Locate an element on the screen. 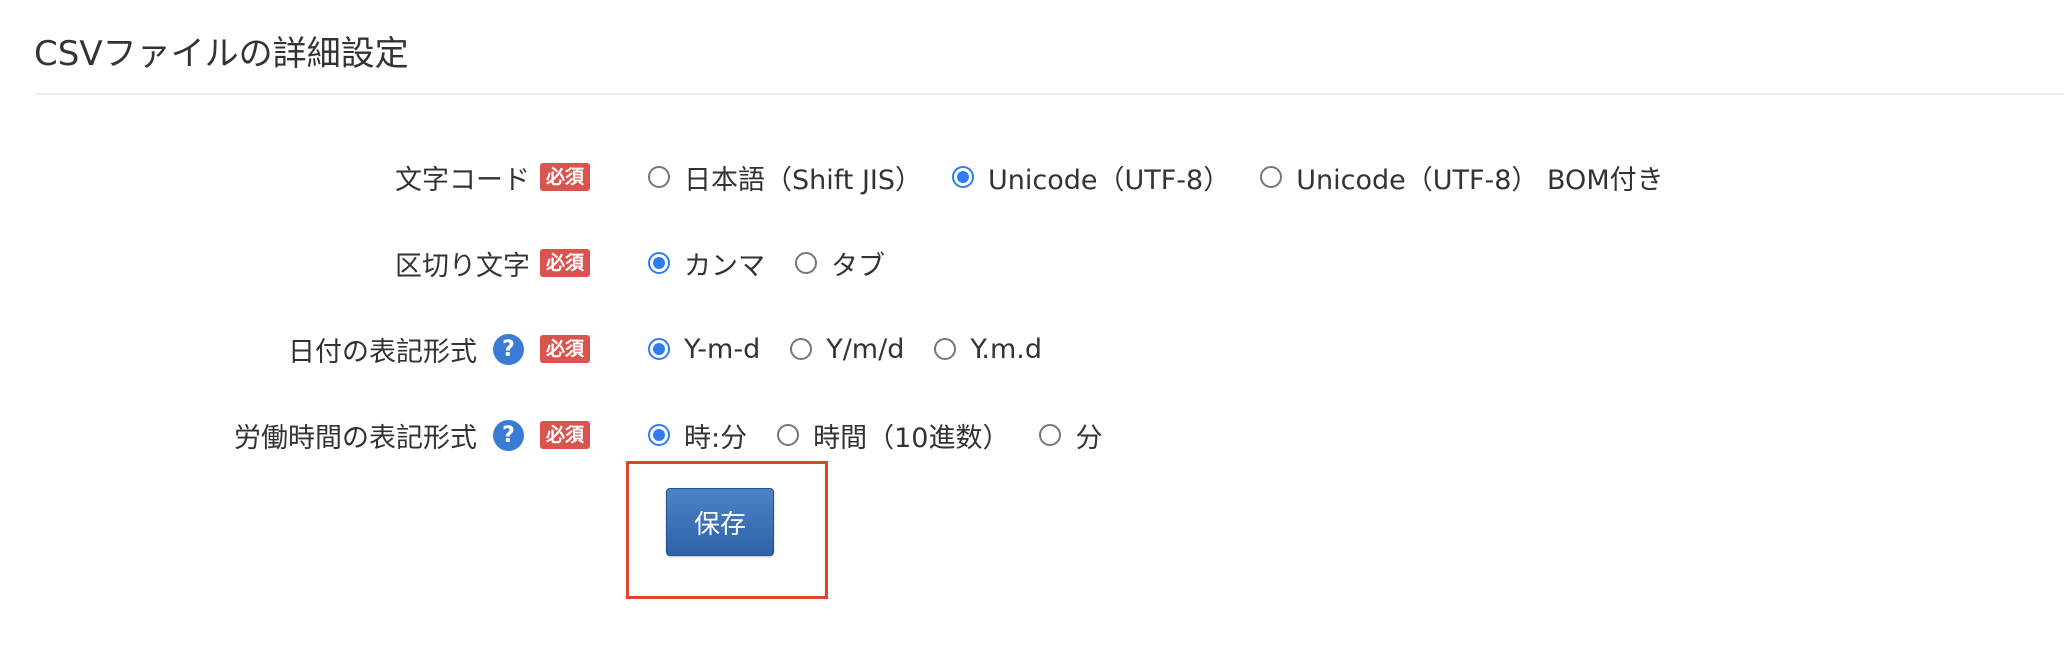  form-row-worktime-format: 労働時間の表記形式 ? 必須 時:分 時間（10進数） 分 is located at coordinates (1032, 435).